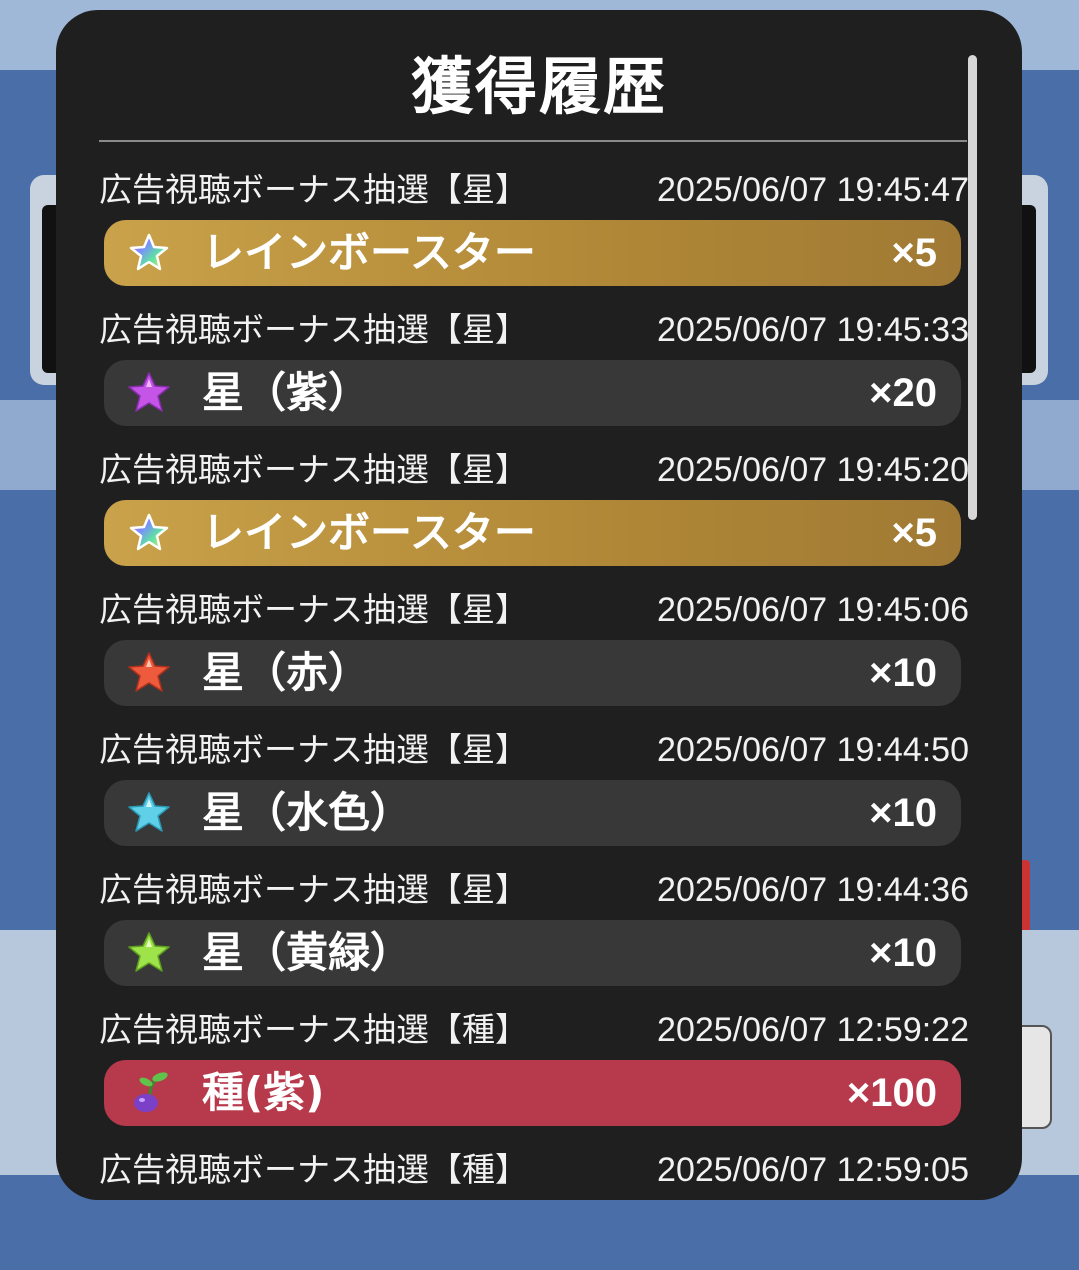  I want to click on reward-pill: 星（水色） ×10, so click(532, 813).